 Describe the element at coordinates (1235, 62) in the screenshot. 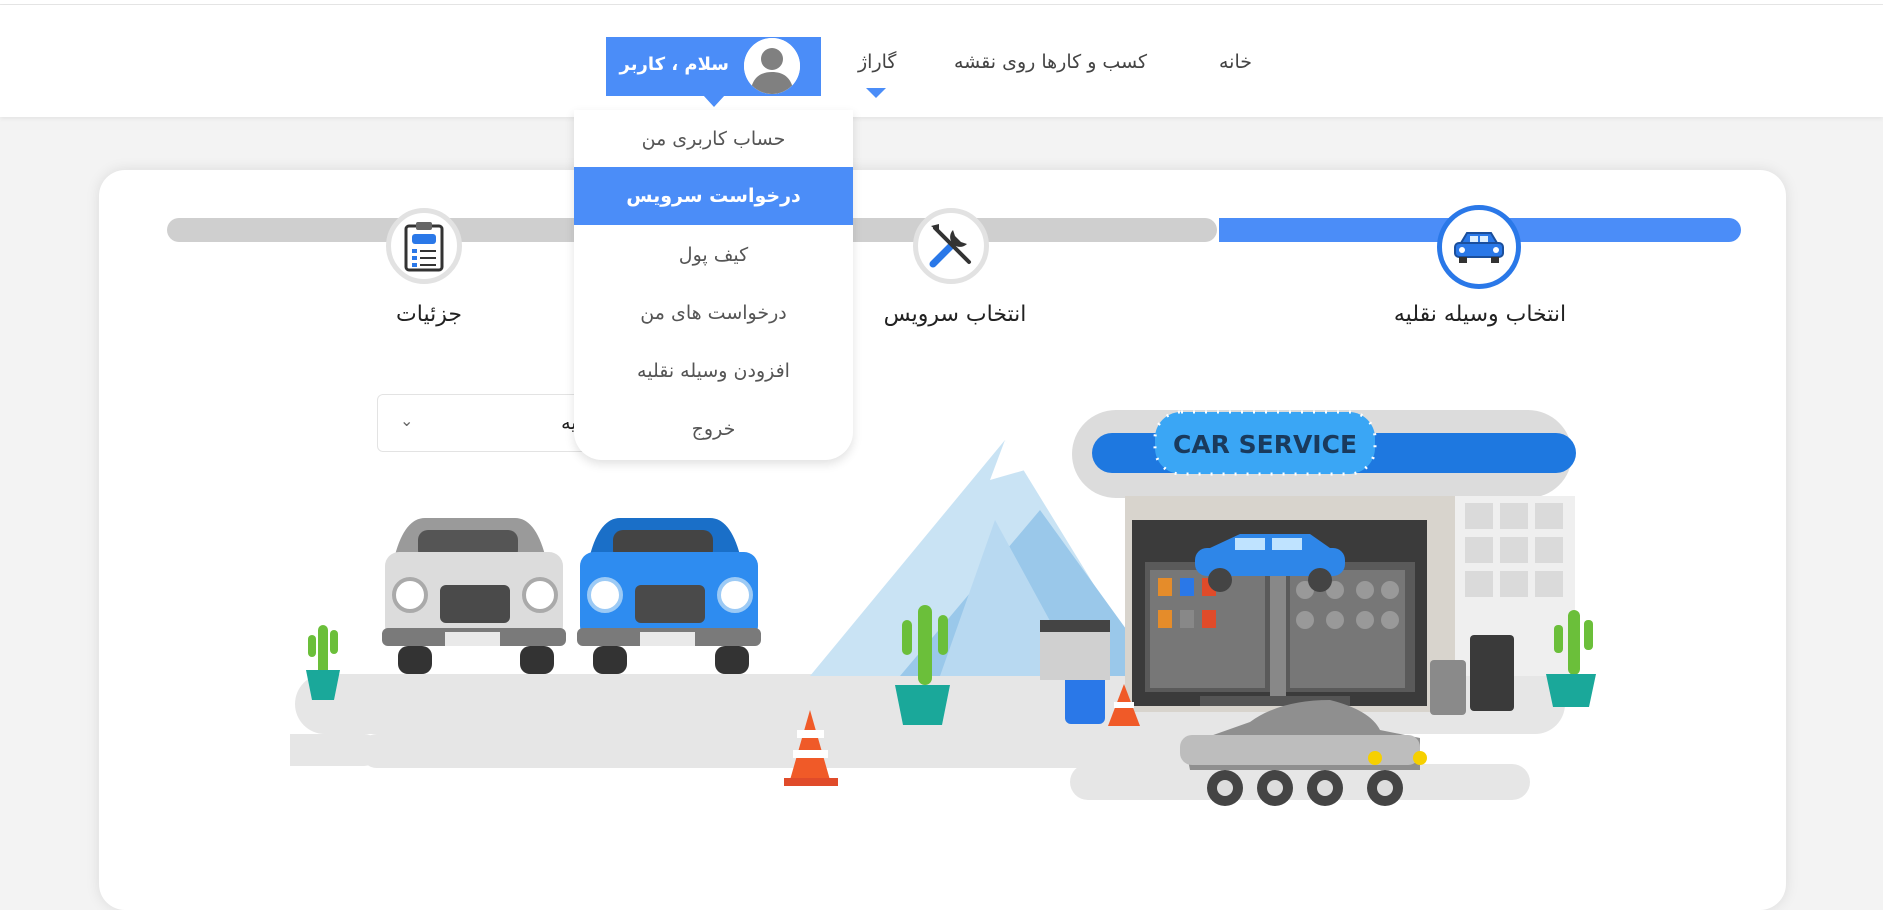

I see `nav-home-link: خانه` at that location.